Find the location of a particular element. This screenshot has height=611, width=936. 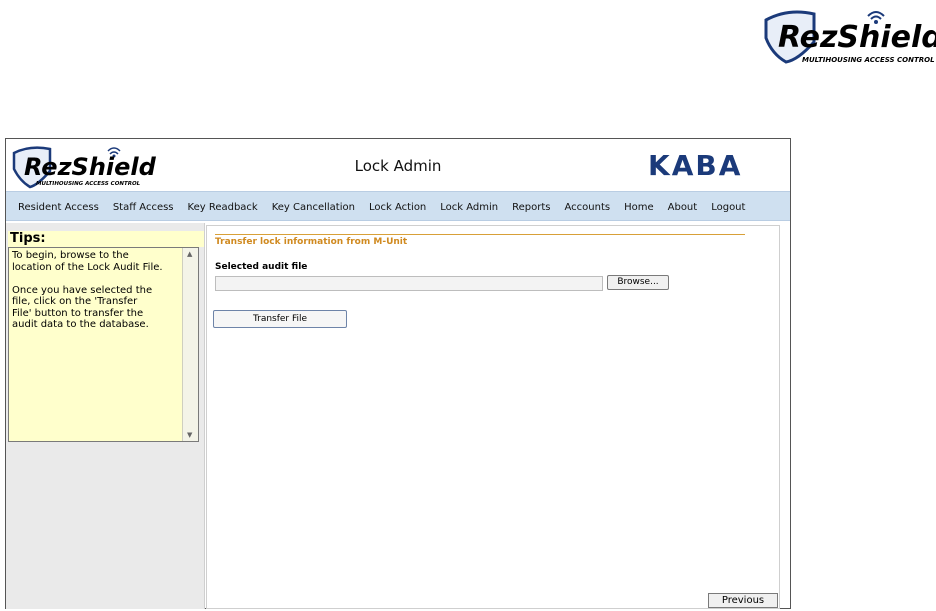

nav-staff-access: Staff Access is located at coordinates (143, 207).